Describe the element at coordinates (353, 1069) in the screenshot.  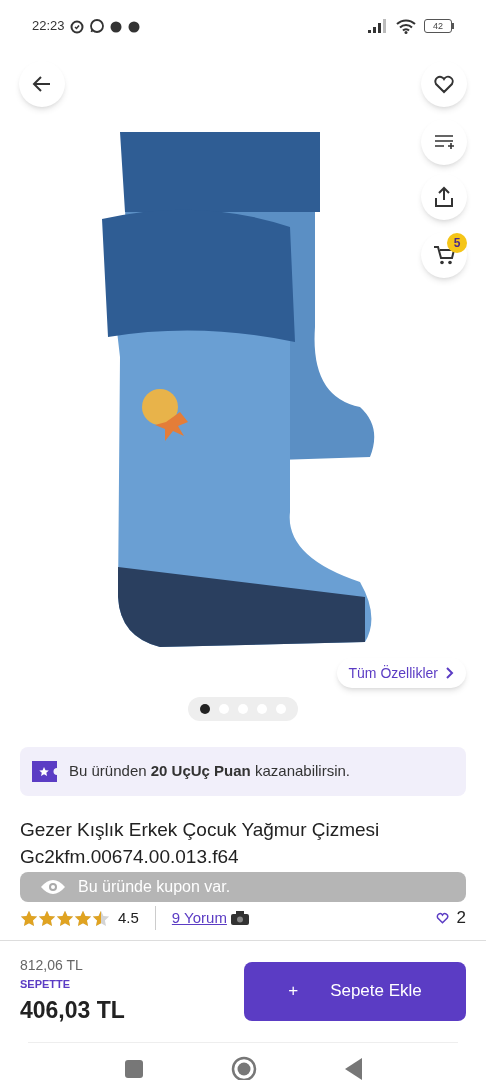
I see `back-icon` at that location.